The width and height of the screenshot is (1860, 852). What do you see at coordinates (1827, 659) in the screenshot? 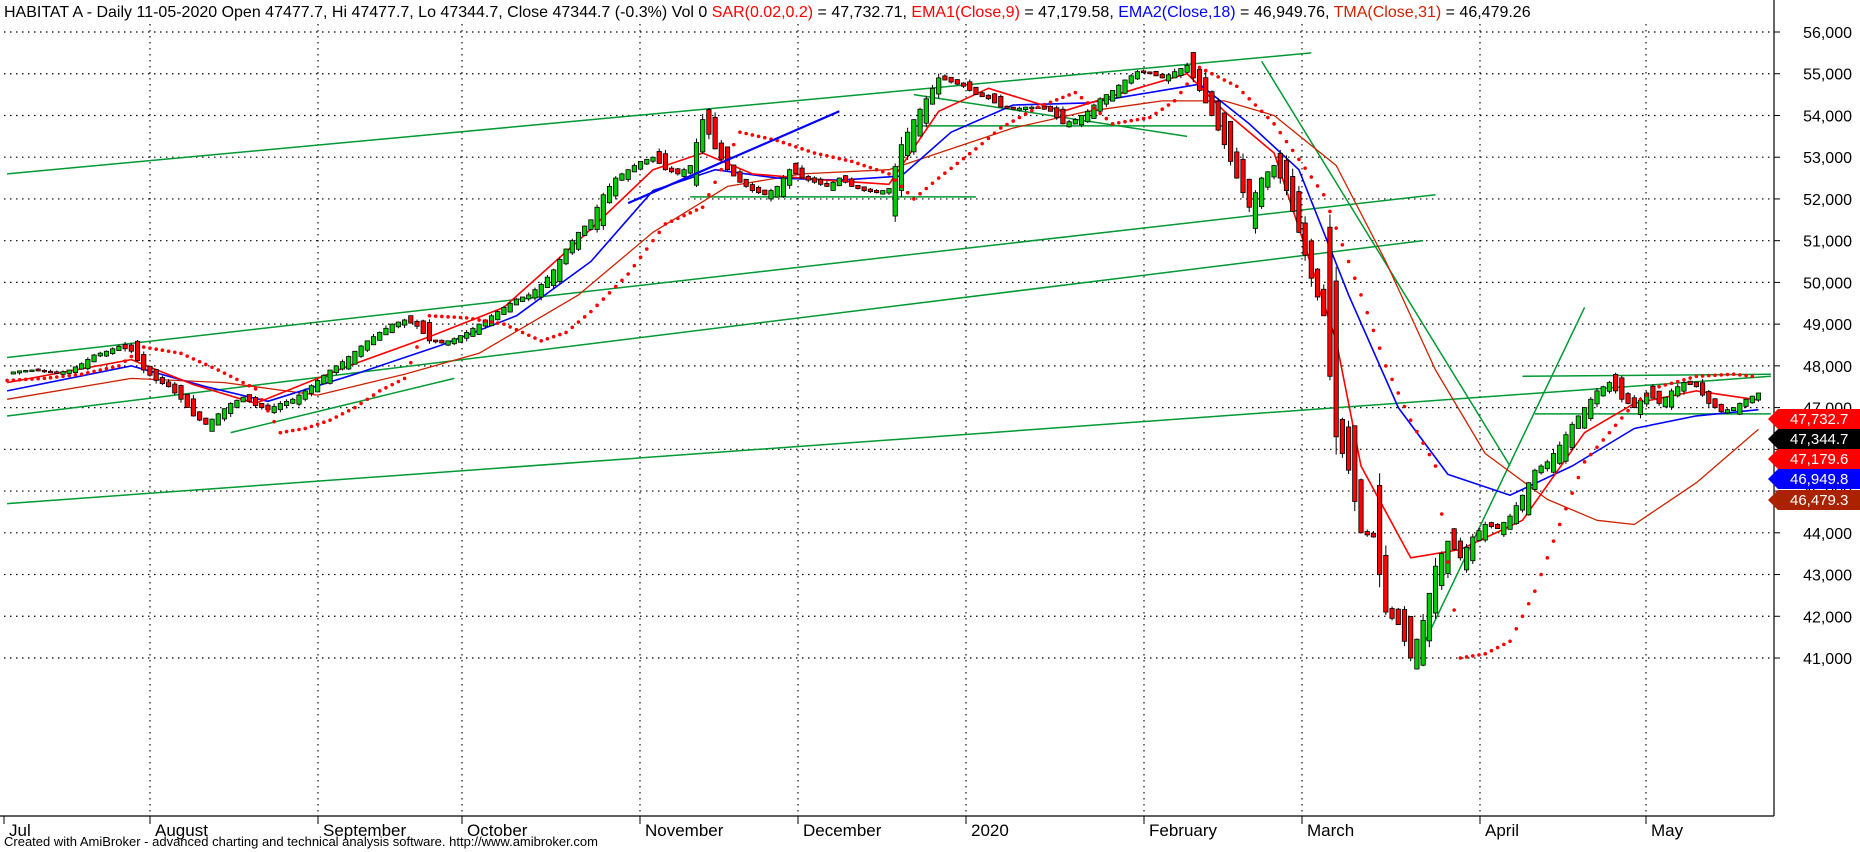
I see `y-tick-label: 41,000` at bounding box center [1827, 659].